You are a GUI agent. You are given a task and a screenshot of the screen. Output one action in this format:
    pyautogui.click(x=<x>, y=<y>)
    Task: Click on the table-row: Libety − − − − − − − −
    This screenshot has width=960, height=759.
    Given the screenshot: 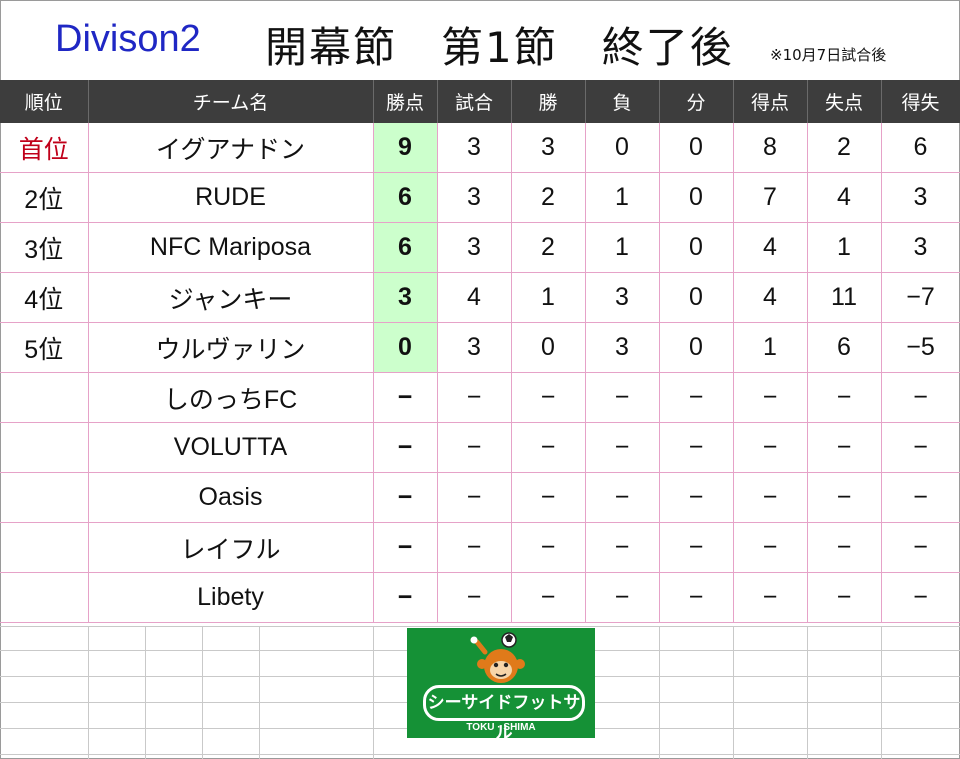 What is the action you would take?
    pyautogui.click(x=480, y=597)
    